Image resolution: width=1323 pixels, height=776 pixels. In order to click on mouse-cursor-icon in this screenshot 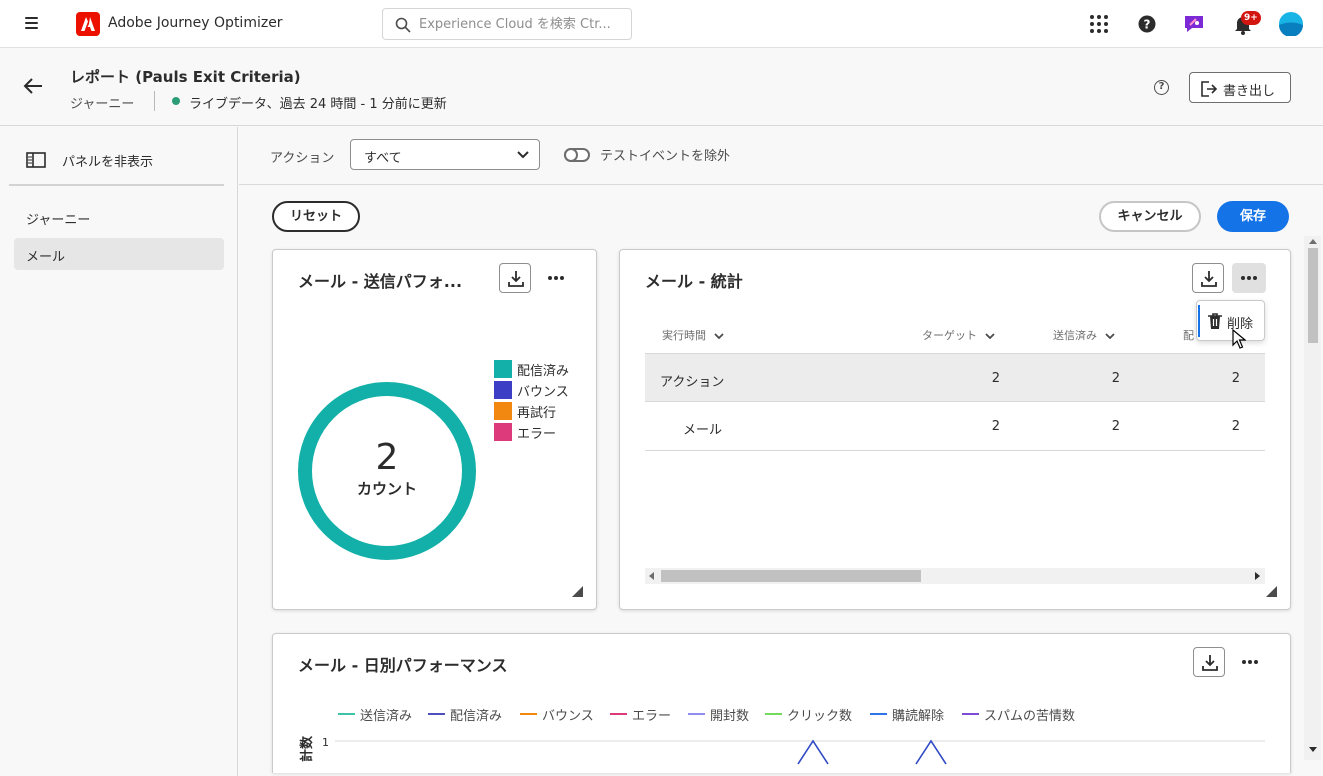, I will do `click(1239, 339)`.